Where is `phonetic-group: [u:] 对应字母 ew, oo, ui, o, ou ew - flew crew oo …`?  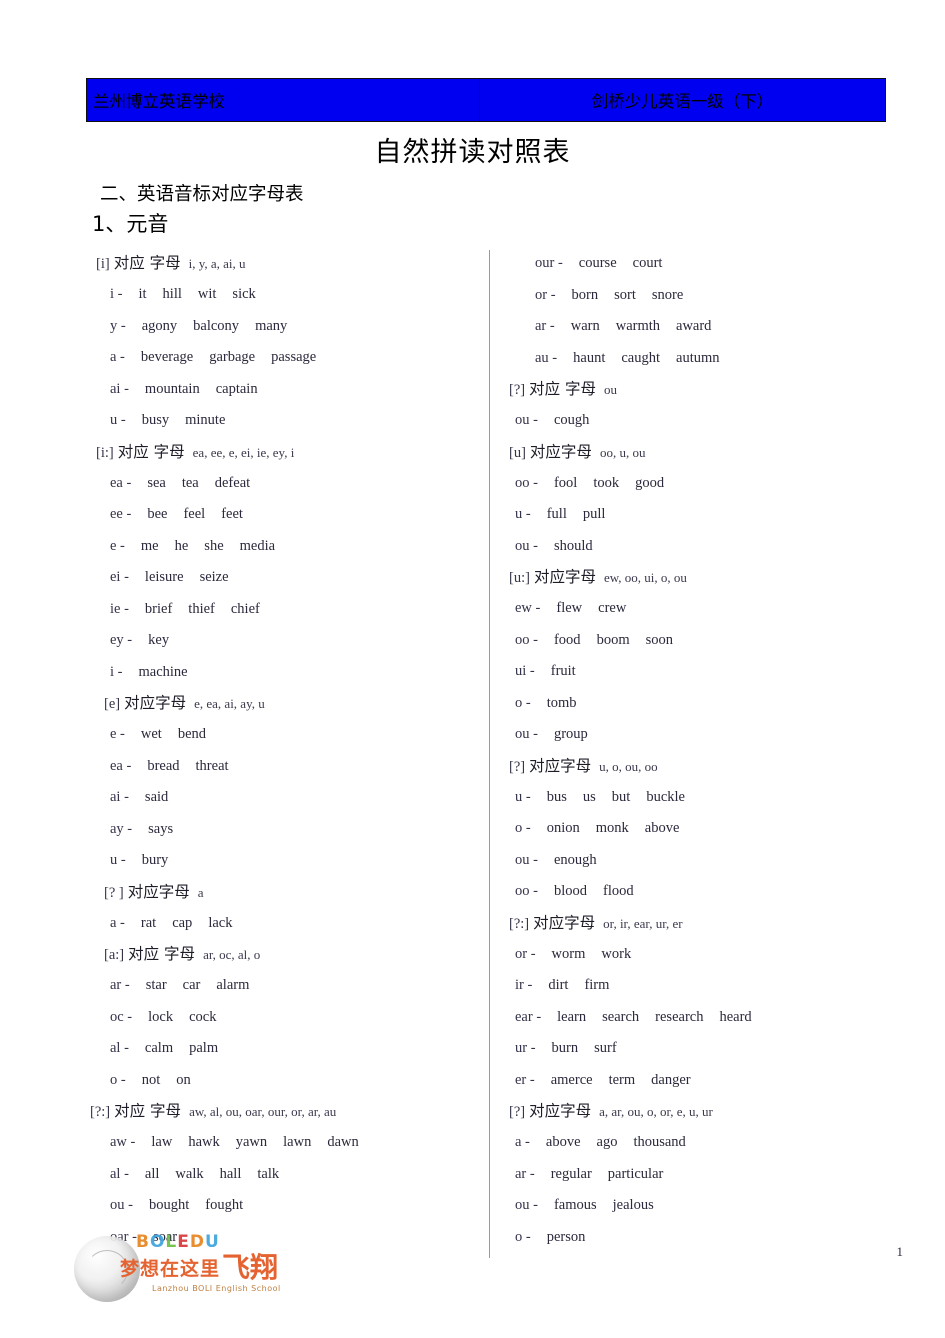
phonetic-group: [u:] 对应字母 ew, oo, ui, o, ou ew - flew crew oo … is located at coordinates (704, 656).